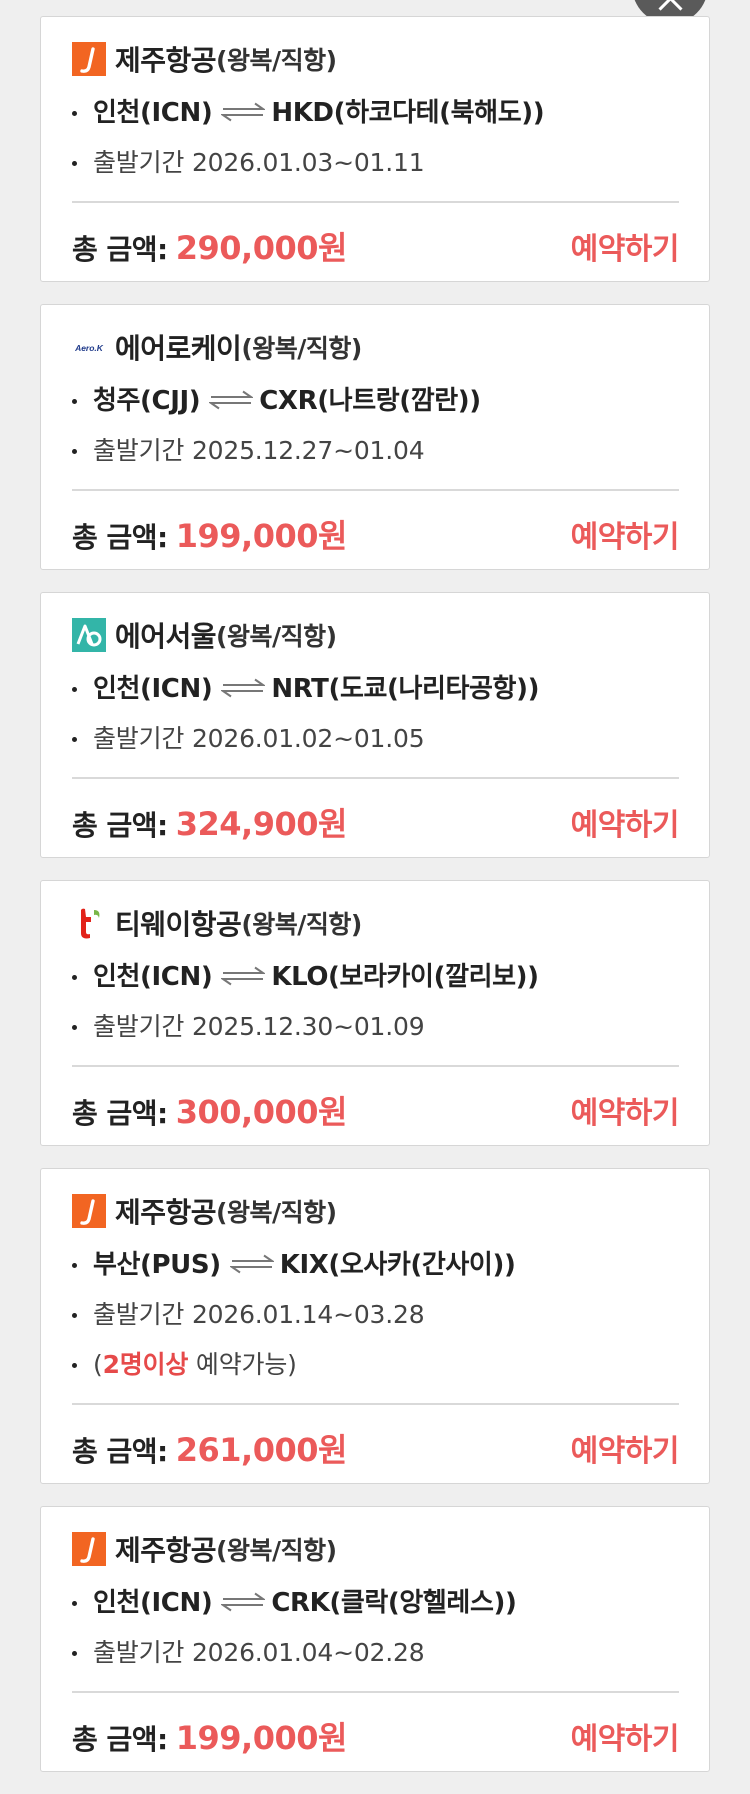 Image resolution: width=750 pixels, height=1794 pixels. What do you see at coordinates (375, 451) in the screenshot?
I see `departure-period: 출발기간 2025.12.27~01.04` at bounding box center [375, 451].